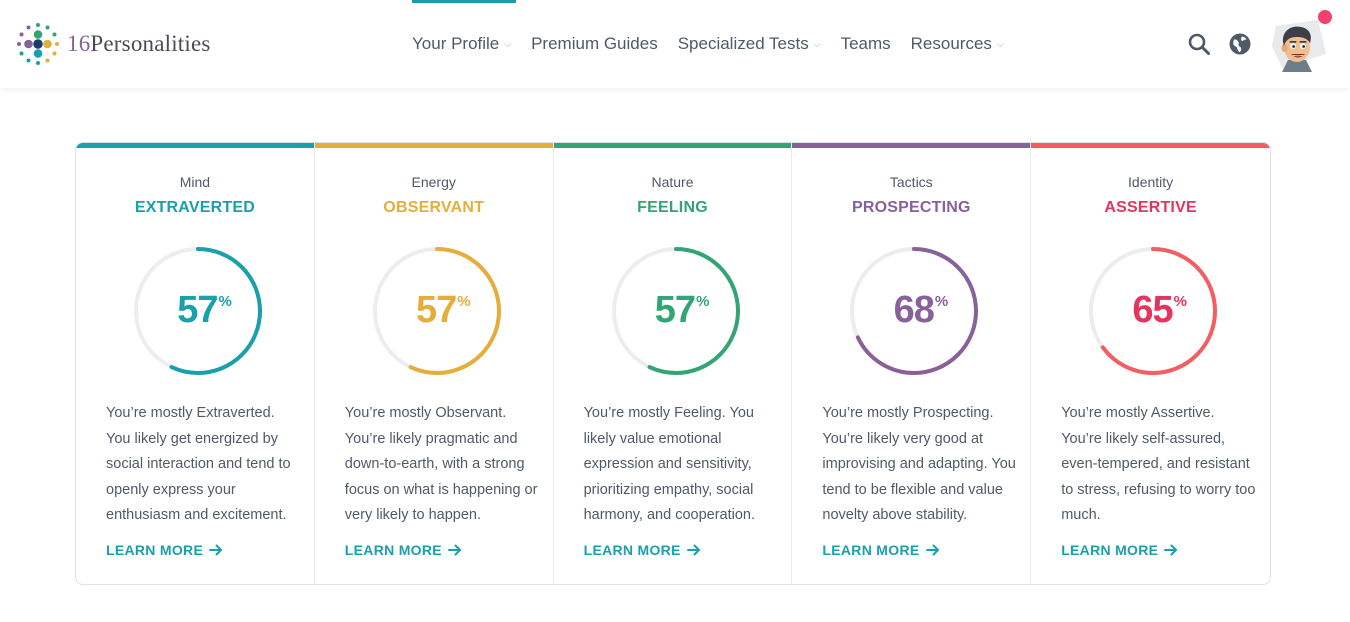 The width and height of the screenshot is (1350, 622). Describe the element at coordinates (433, 182) in the screenshot. I see `trait-category: Energy` at that location.